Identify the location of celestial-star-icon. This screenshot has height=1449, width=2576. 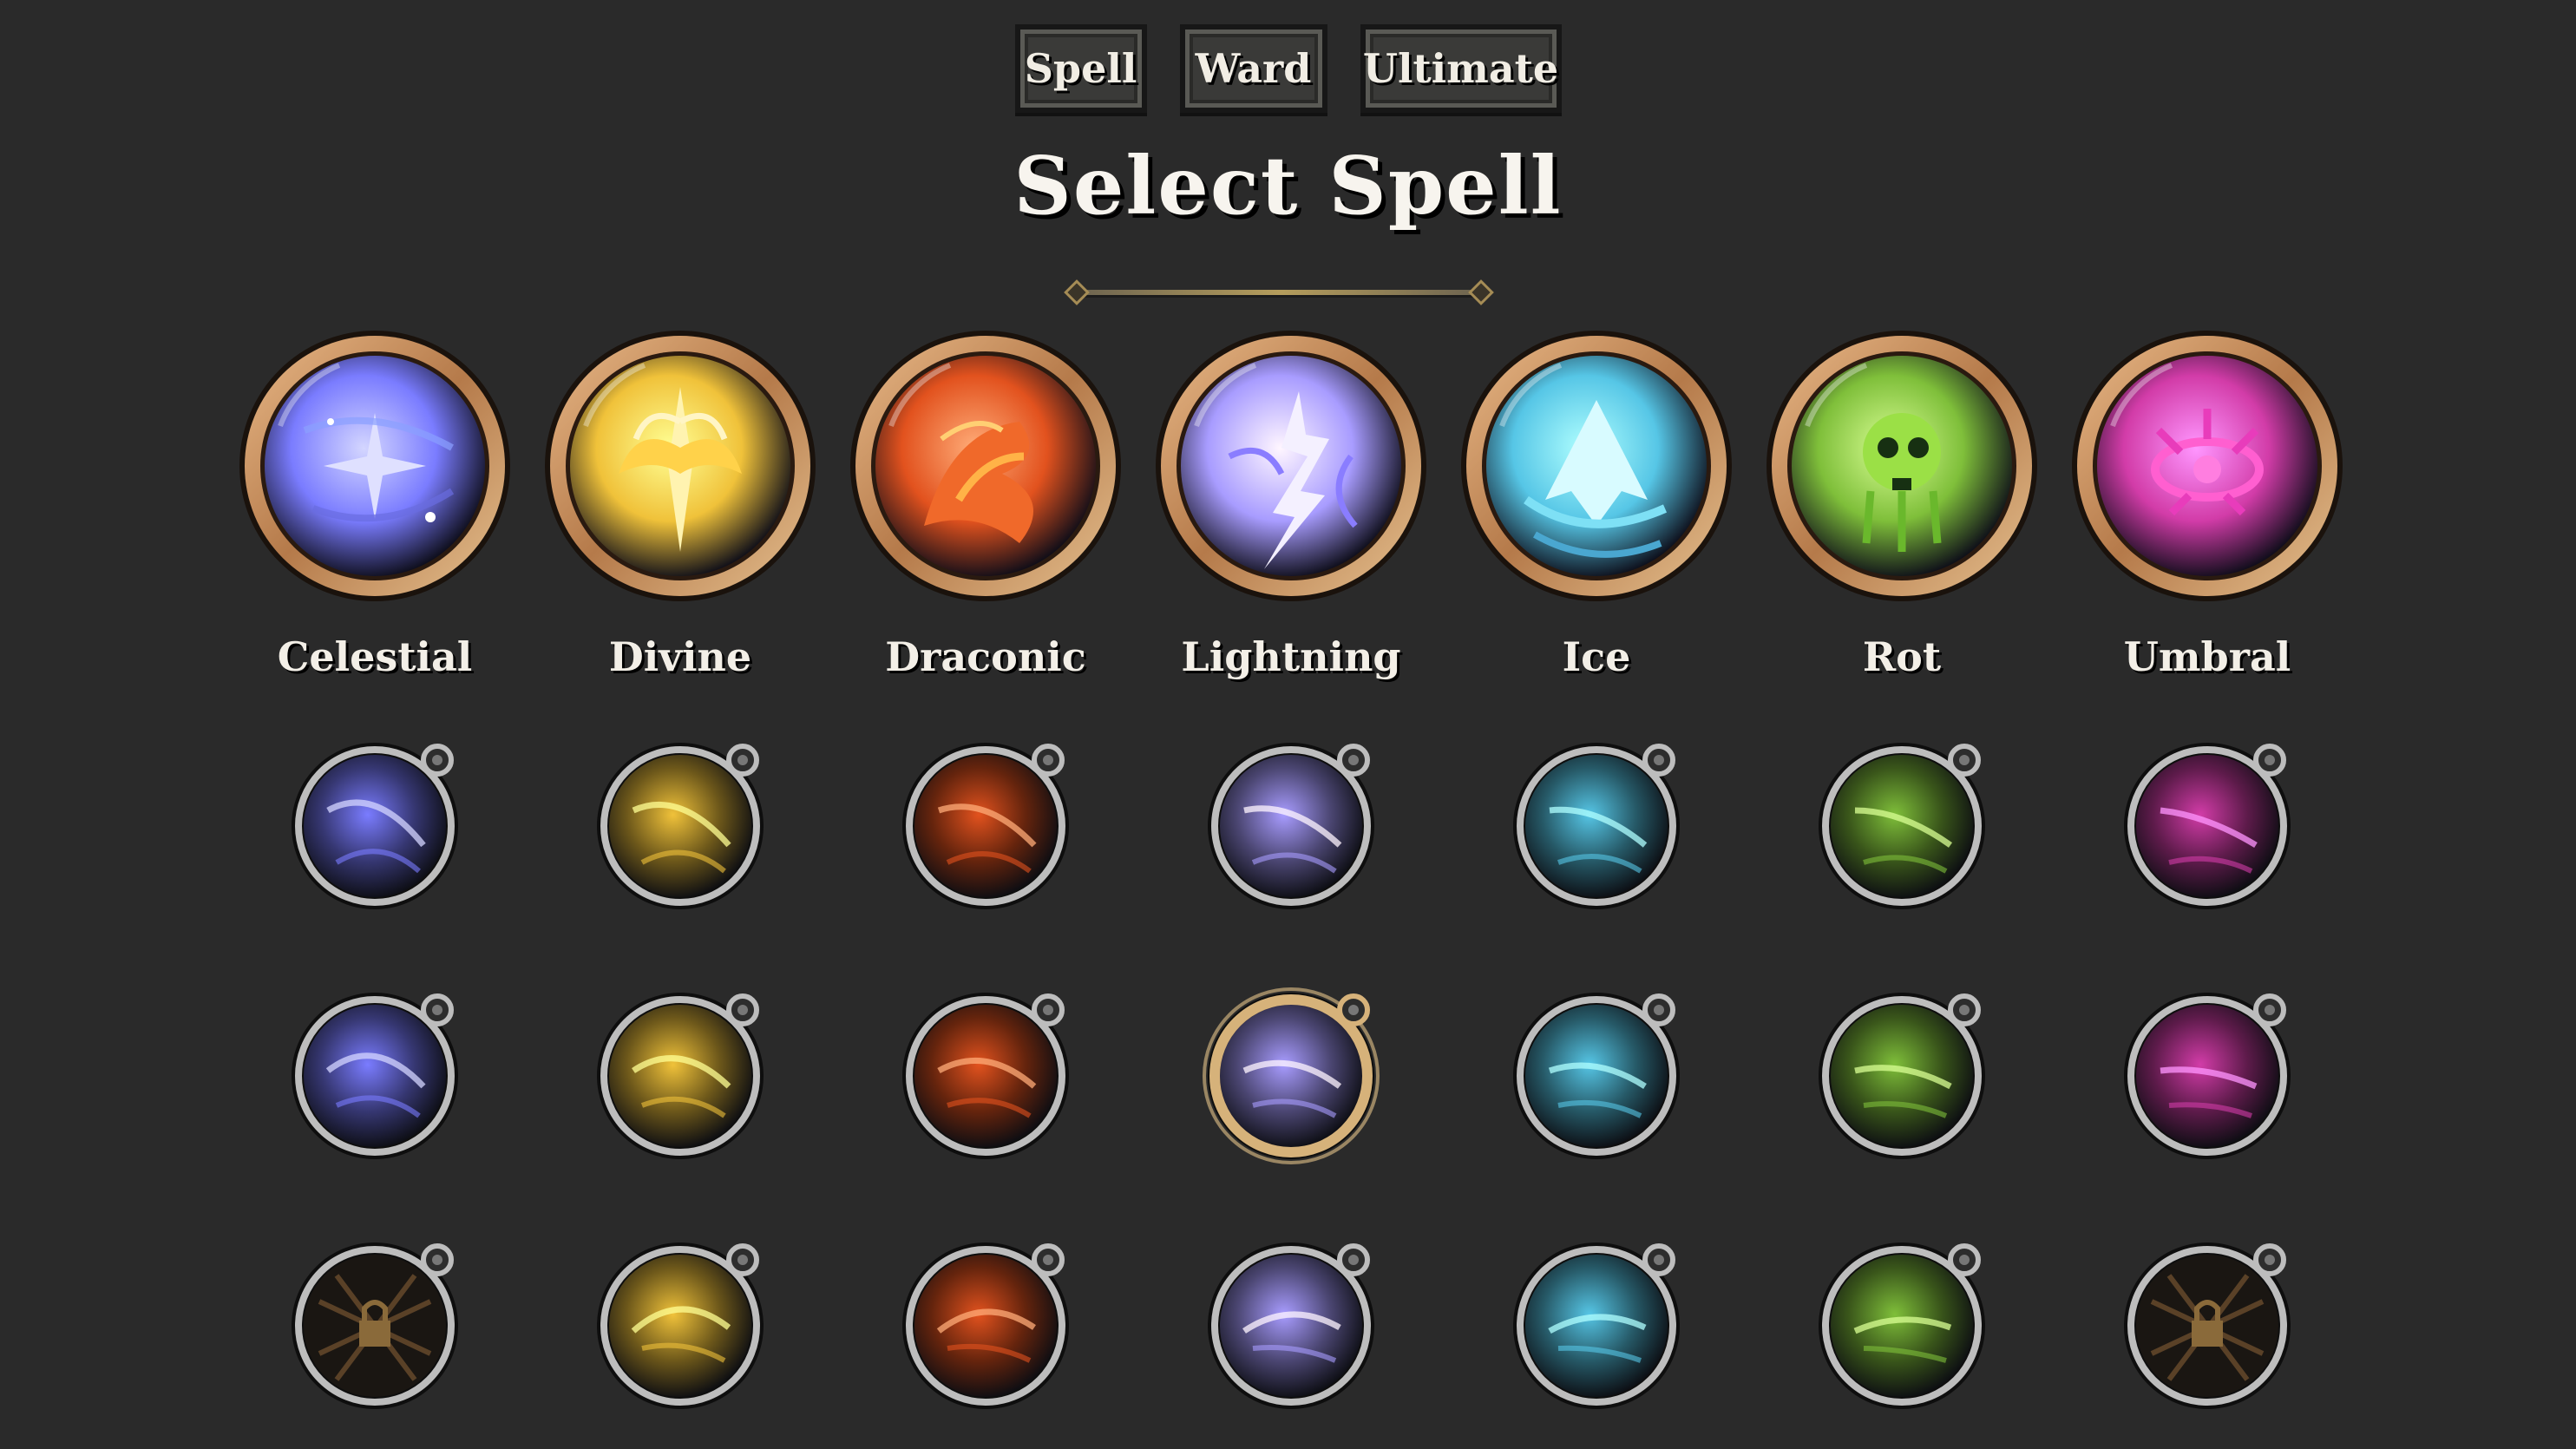
(375, 466).